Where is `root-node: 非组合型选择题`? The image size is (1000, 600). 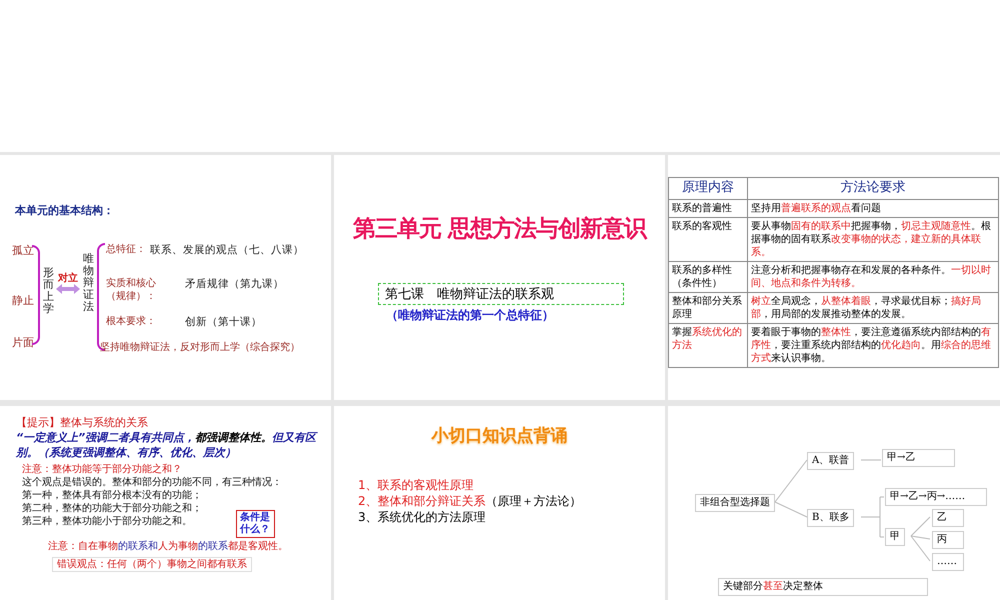 root-node: 非组合型选择题 is located at coordinates (735, 503).